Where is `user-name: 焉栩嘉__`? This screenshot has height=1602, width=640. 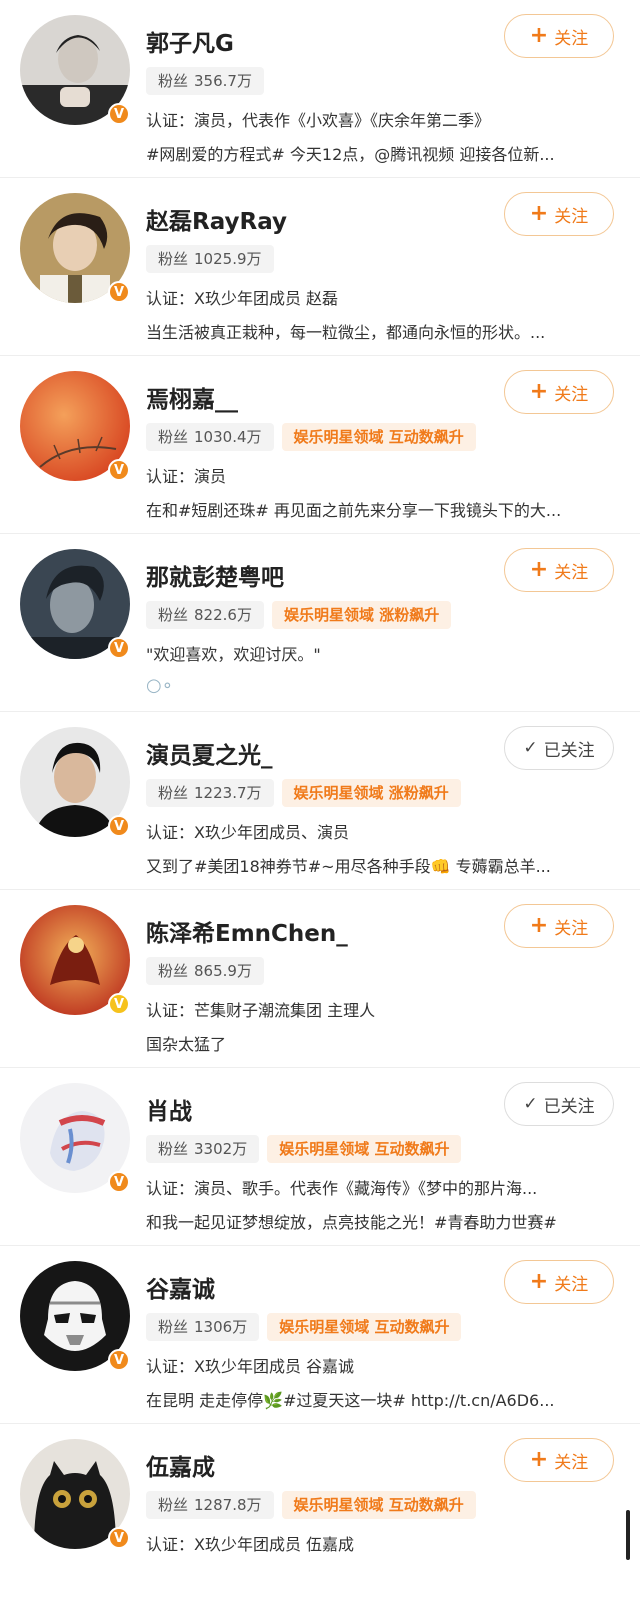
user-name: 焉栩嘉__ is located at coordinates (192, 397).